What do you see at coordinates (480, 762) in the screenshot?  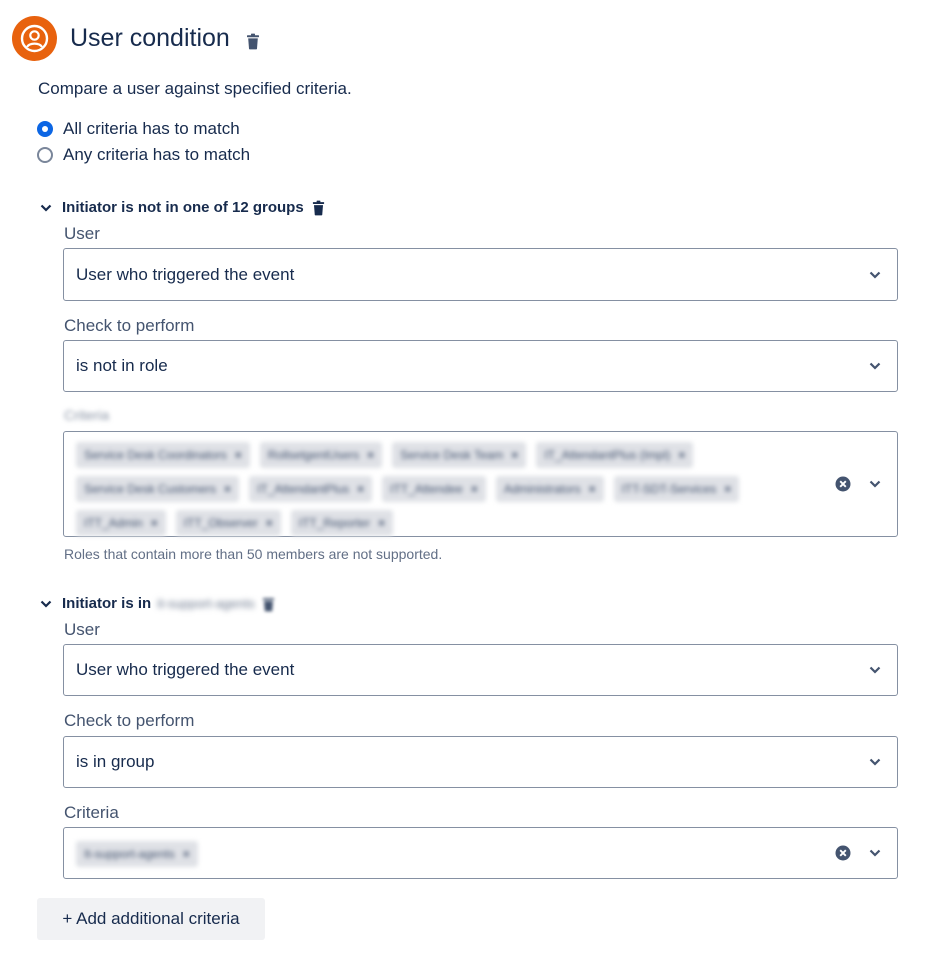 I see `check-select: is in group` at bounding box center [480, 762].